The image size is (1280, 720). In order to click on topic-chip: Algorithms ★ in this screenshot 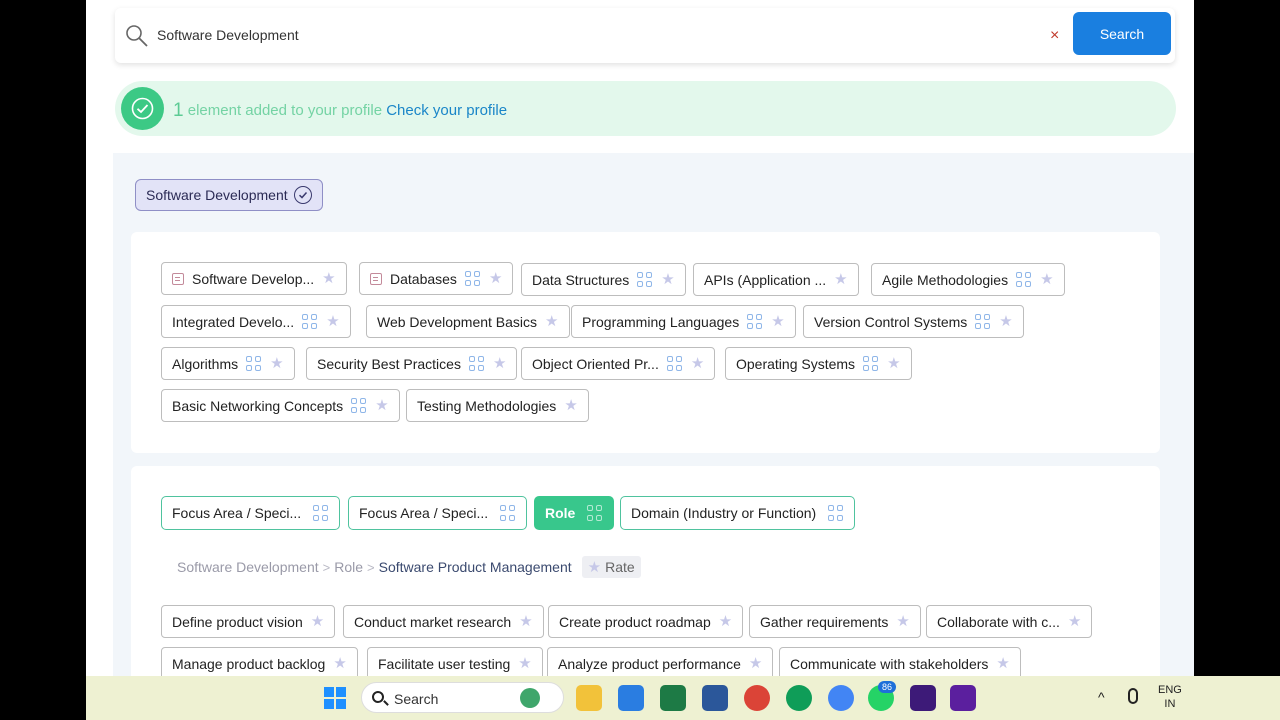, I will do `click(228, 363)`.